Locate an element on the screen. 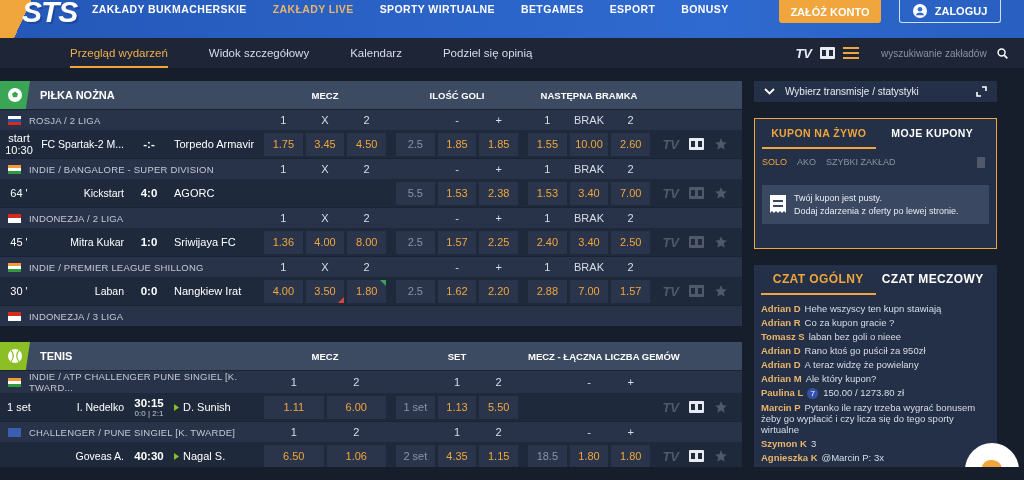  odds-button: 2.40 is located at coordinates (547, 242).